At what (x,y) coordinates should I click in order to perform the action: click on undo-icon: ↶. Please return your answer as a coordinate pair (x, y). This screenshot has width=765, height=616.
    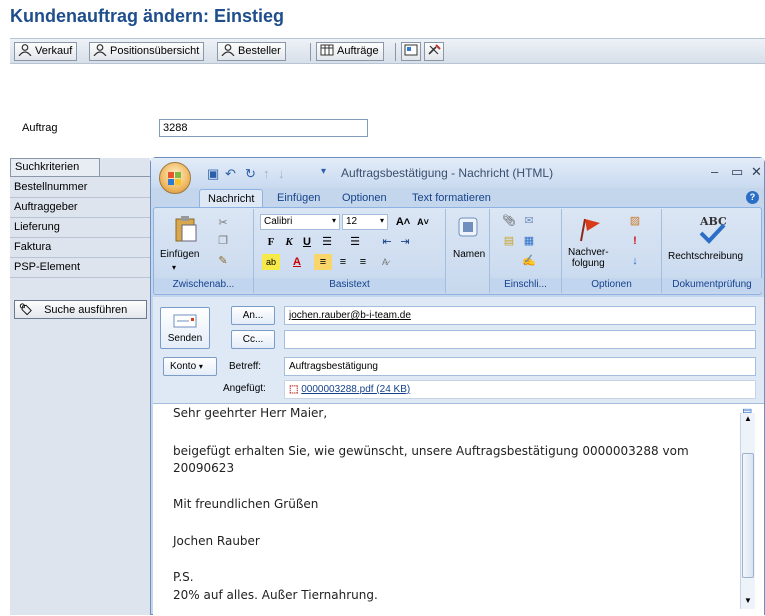
    Looking at the image, I should click on (230, 174).